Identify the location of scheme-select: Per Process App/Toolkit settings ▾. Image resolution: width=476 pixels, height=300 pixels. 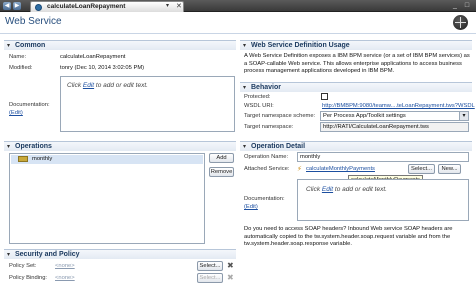
(394, 116).